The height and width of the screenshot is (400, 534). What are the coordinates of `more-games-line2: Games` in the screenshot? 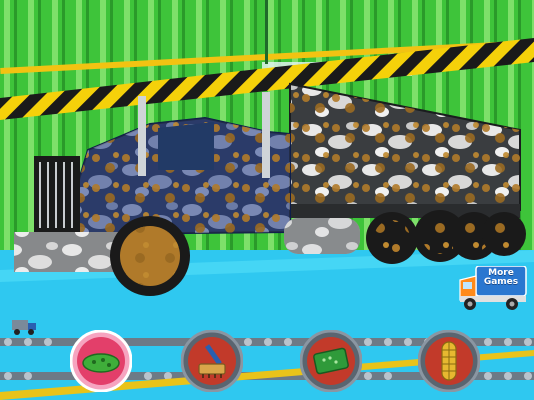 It's located at (501, 282).